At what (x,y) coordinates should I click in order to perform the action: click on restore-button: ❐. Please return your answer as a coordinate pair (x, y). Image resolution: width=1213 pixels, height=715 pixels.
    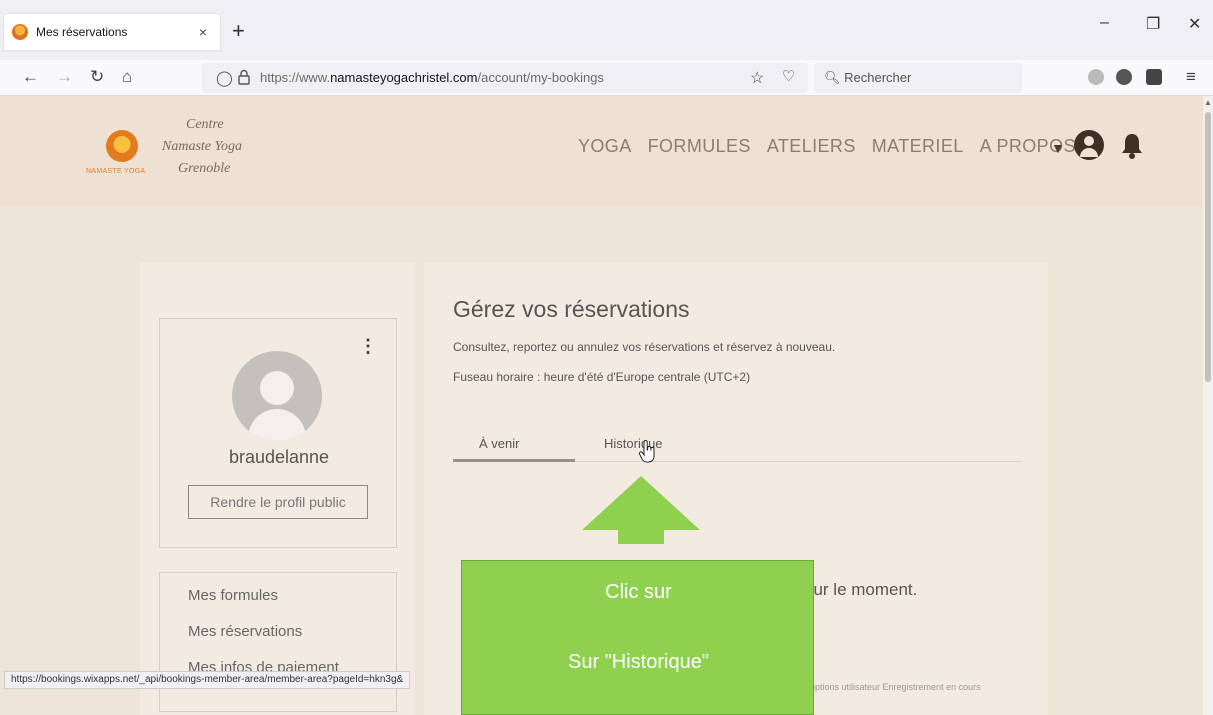
    Looking at the image, I should click on (1153, 24).